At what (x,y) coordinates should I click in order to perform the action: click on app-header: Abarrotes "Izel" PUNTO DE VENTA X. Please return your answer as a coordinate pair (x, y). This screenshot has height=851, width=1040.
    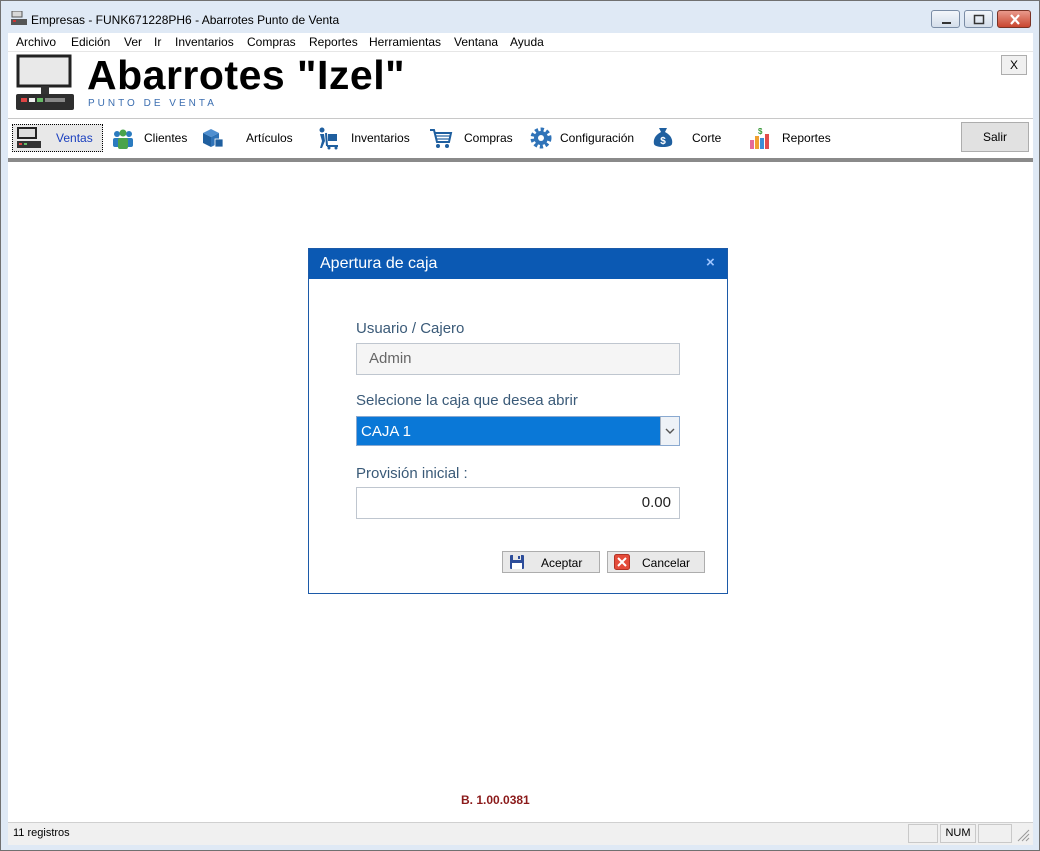
    Looking at the image, I should click on (520, 85).